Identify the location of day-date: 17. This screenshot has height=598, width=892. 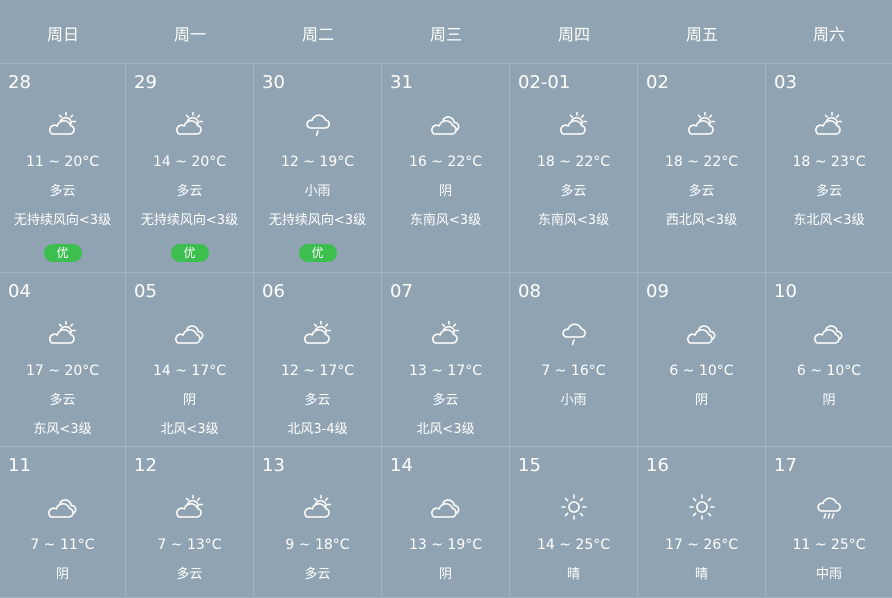
(785, 465).